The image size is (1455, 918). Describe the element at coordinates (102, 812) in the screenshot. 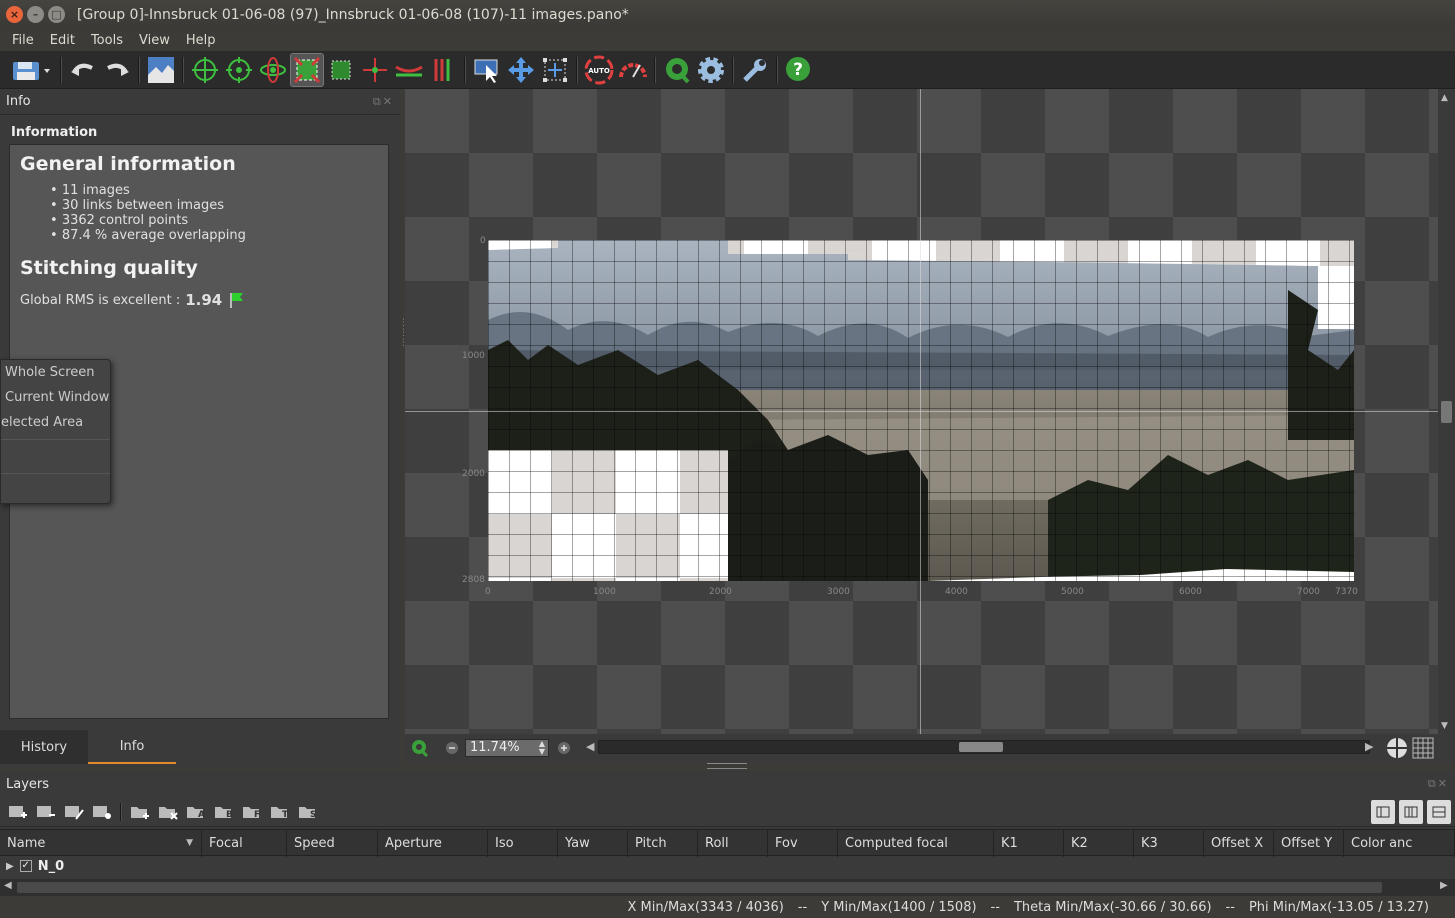

I see `image-settings-icon` at that location.